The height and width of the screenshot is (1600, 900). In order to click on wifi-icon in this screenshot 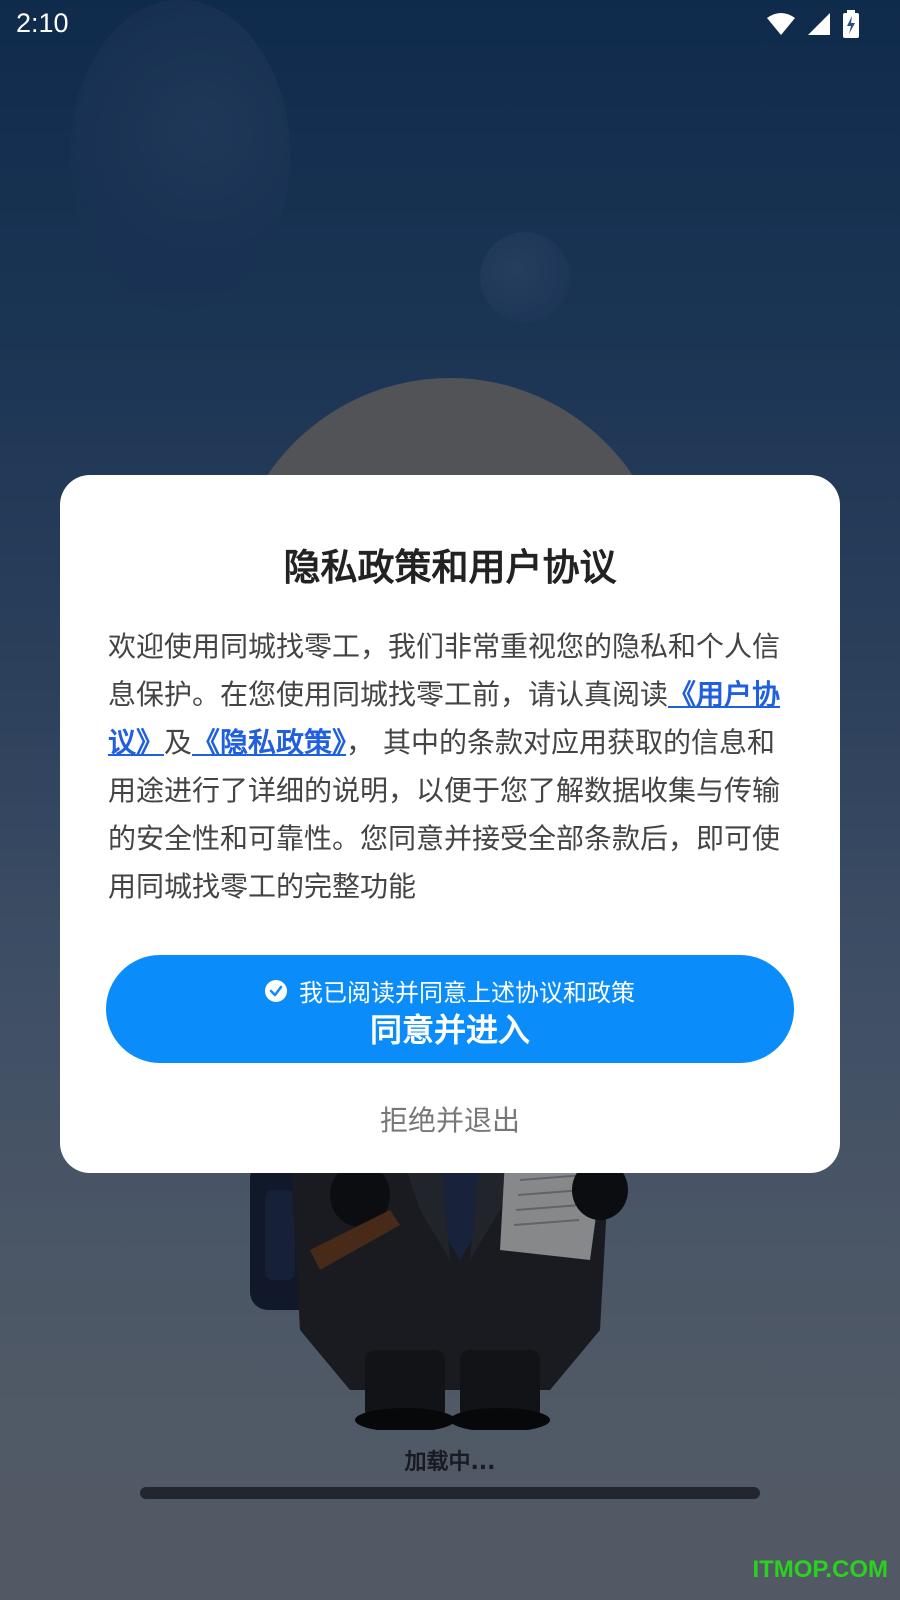, I will do `click(781, 24)`.